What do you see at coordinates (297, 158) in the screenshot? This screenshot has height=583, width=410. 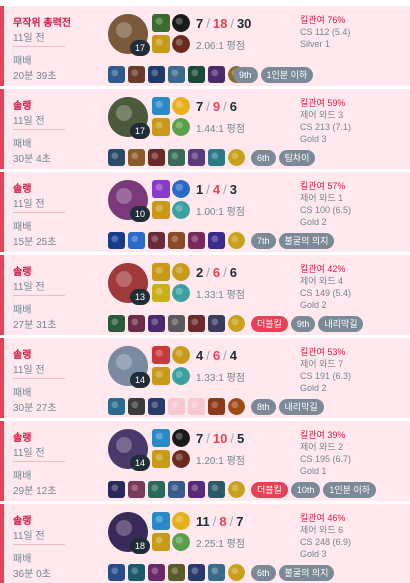 I see `performance-badge: 팀차이` at bounding box center [297, 158].